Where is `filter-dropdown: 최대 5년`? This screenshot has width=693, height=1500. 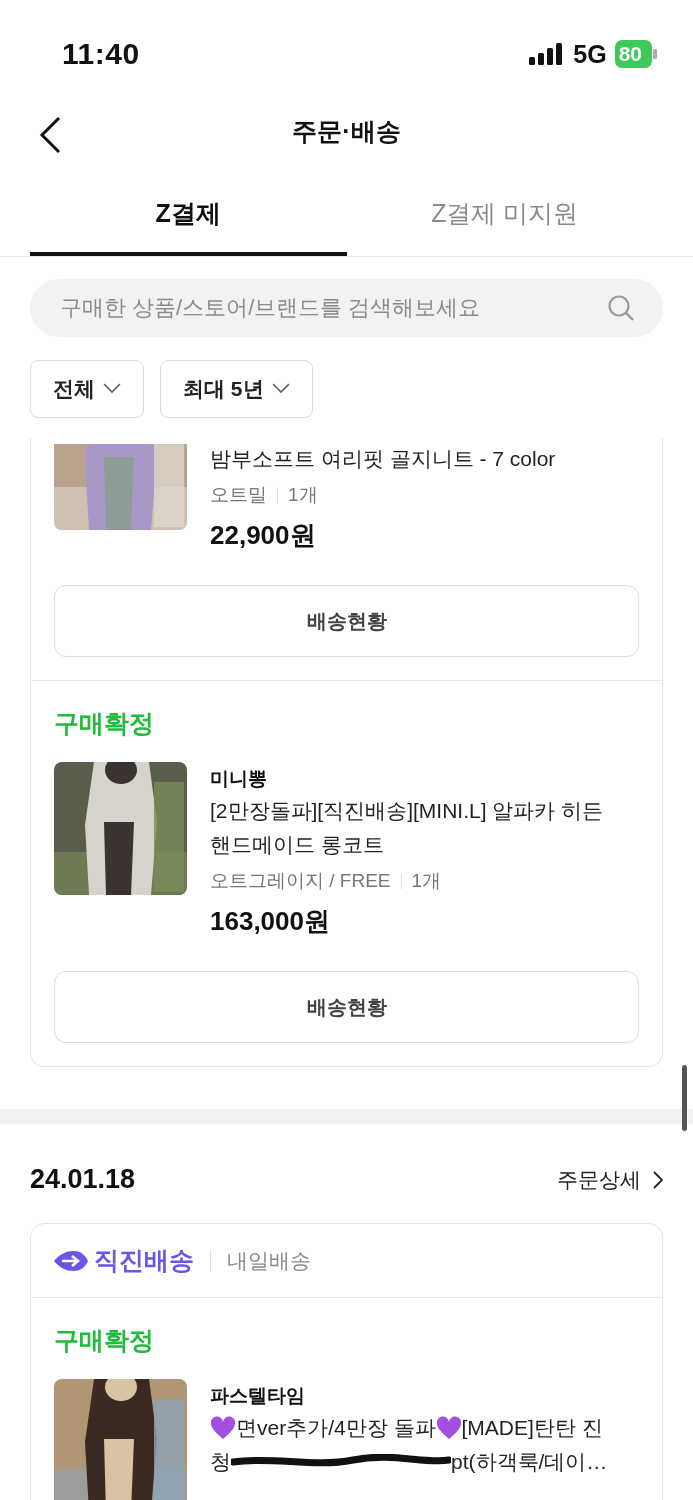
filter-dropdown: 최대 5년 is located at coordinates (236, 389).